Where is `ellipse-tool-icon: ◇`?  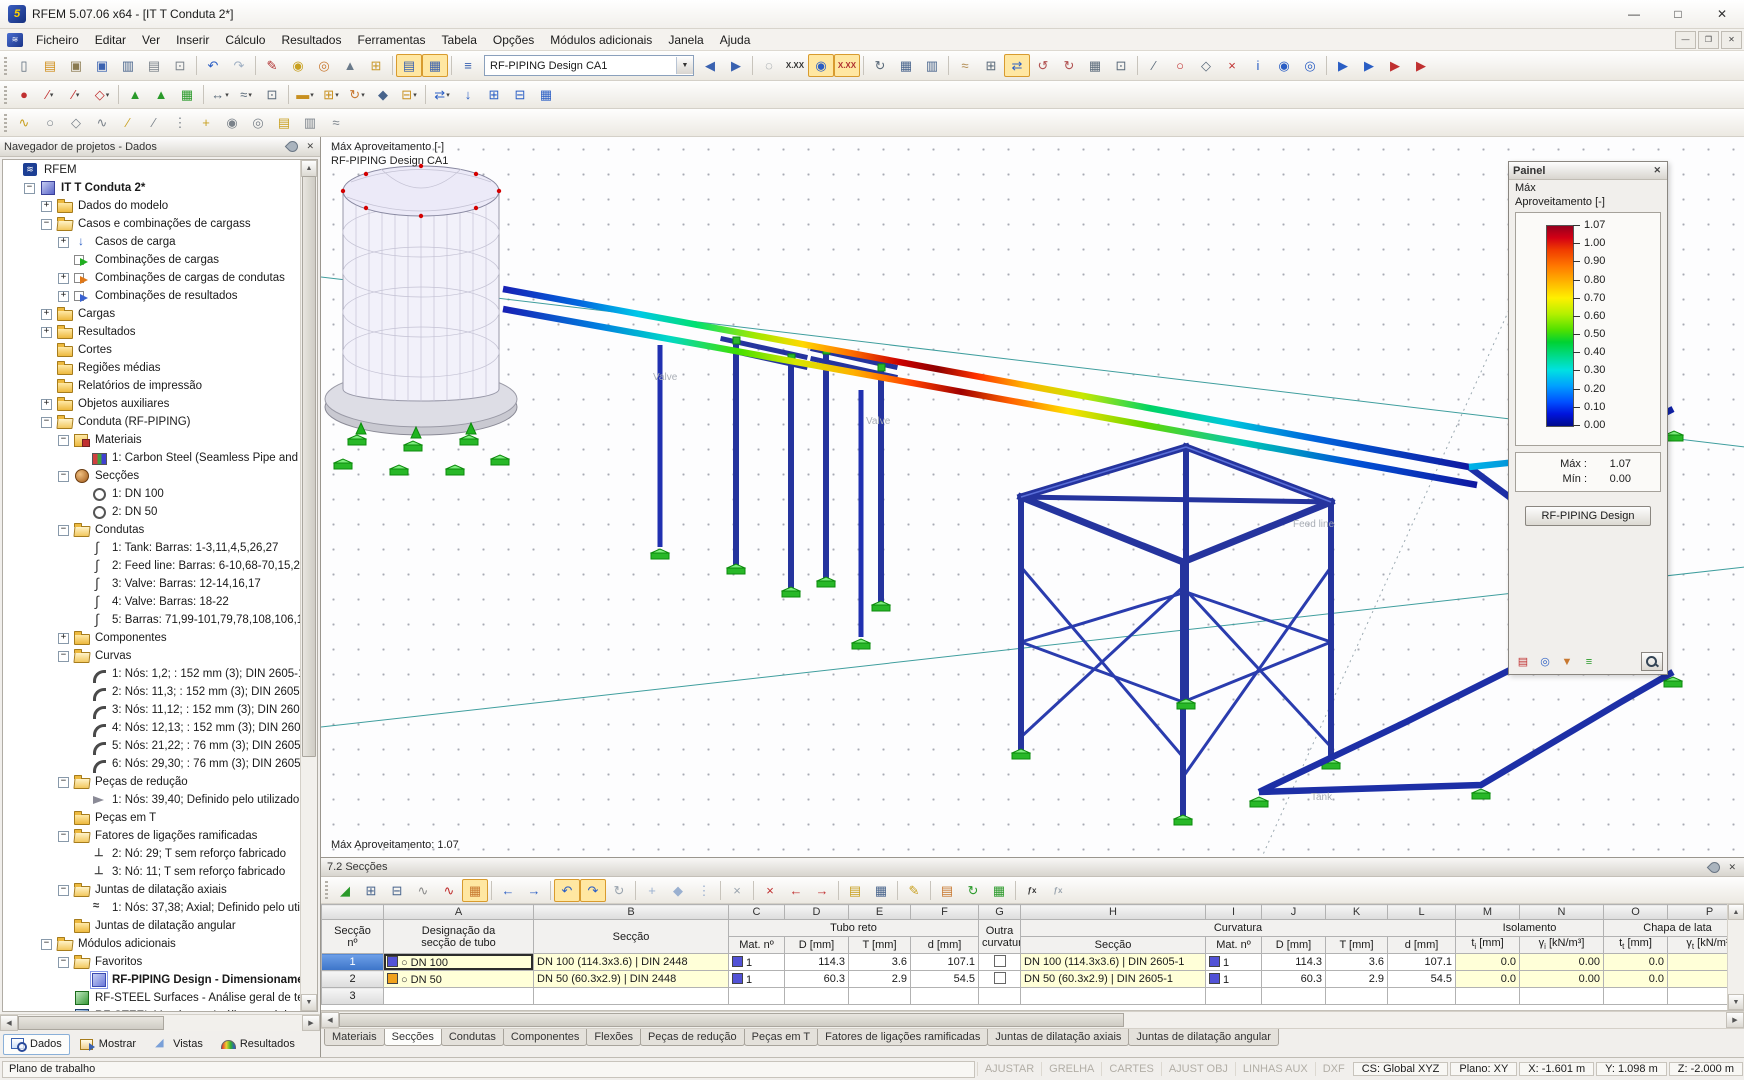
ellipse-tool-icon: ◇ is located at coordinates (76, 122).